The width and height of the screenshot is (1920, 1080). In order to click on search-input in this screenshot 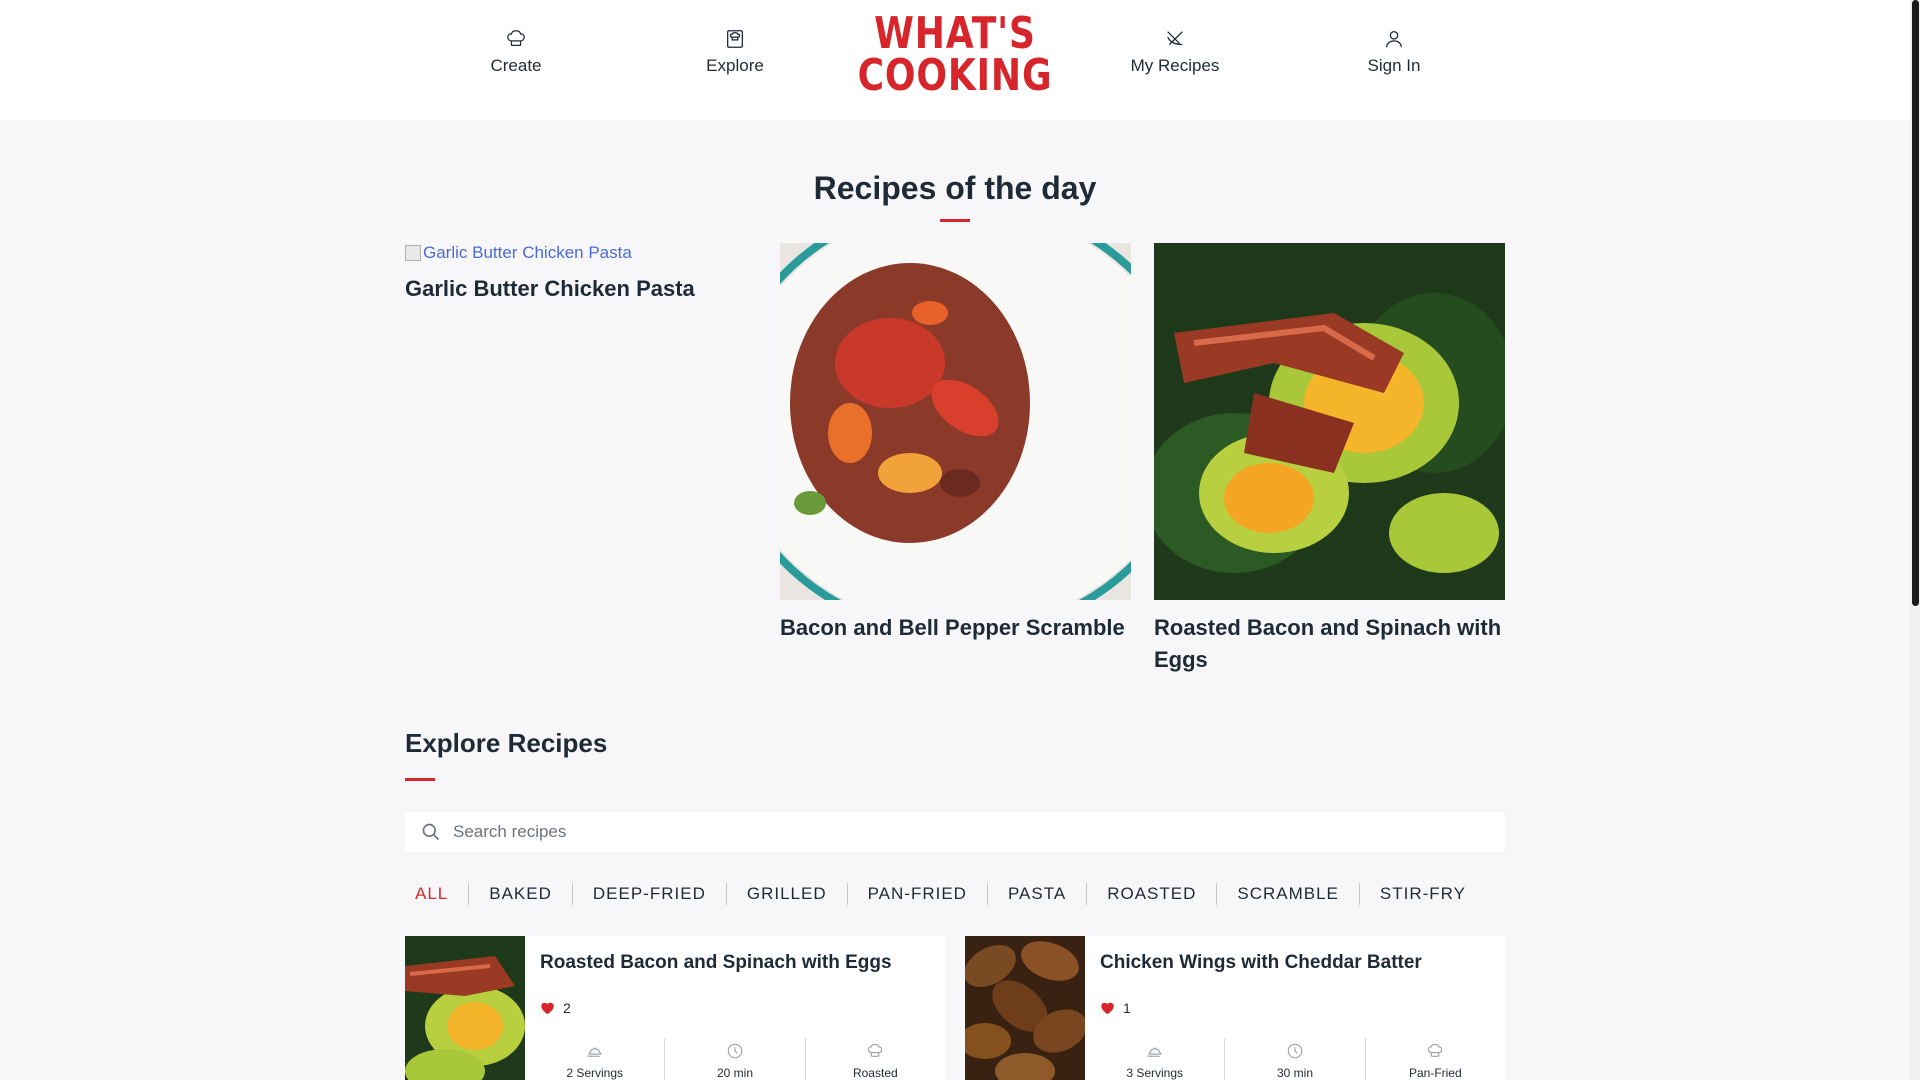, I will do `click(903, 832)`.